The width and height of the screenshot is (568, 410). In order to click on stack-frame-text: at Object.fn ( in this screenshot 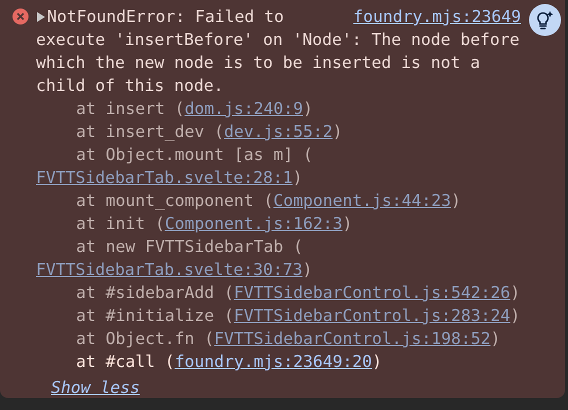, I will do `click(145, 338)`.